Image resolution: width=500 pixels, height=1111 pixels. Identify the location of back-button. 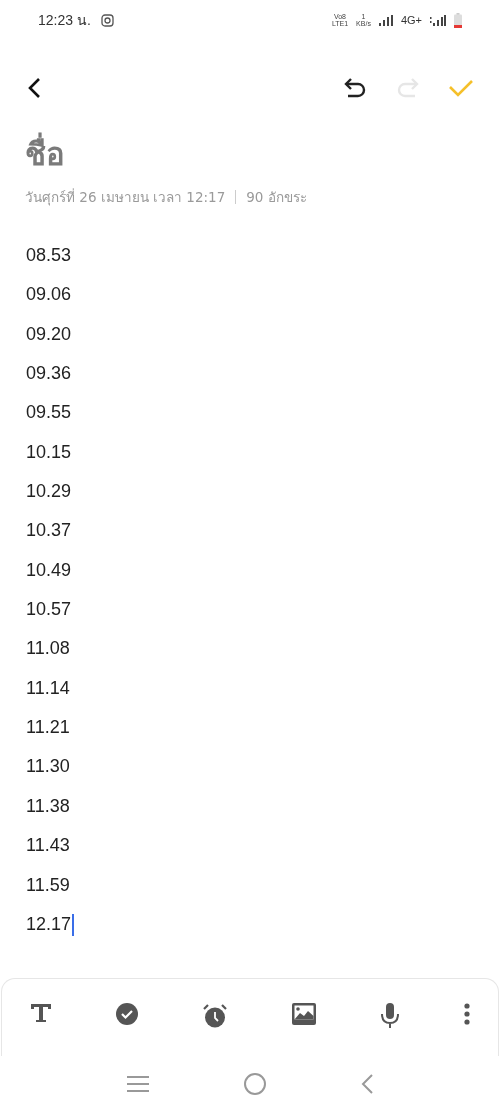
(34, 88).